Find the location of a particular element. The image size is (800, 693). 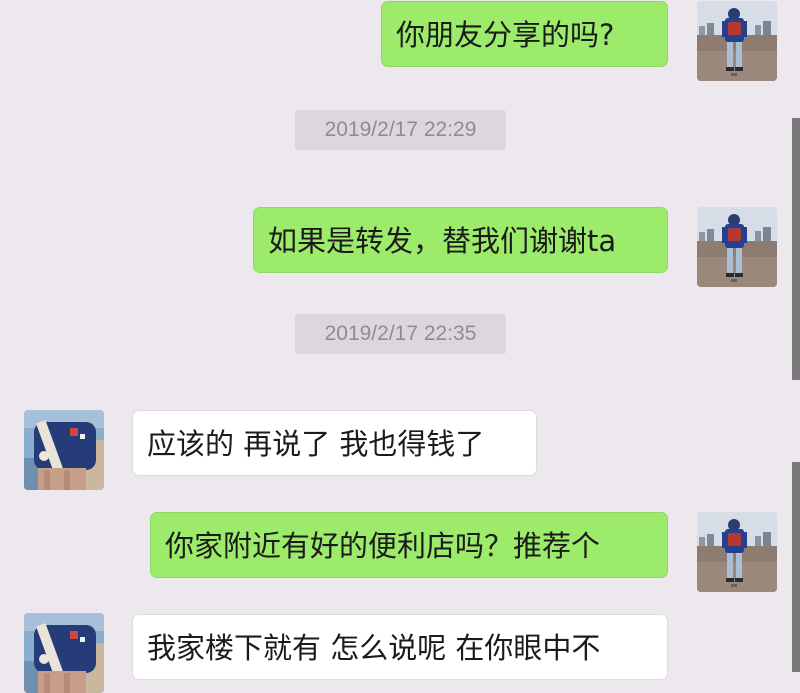

message-timestamp: 2019/2/17 22:35 is located at coordinates (400, 334).